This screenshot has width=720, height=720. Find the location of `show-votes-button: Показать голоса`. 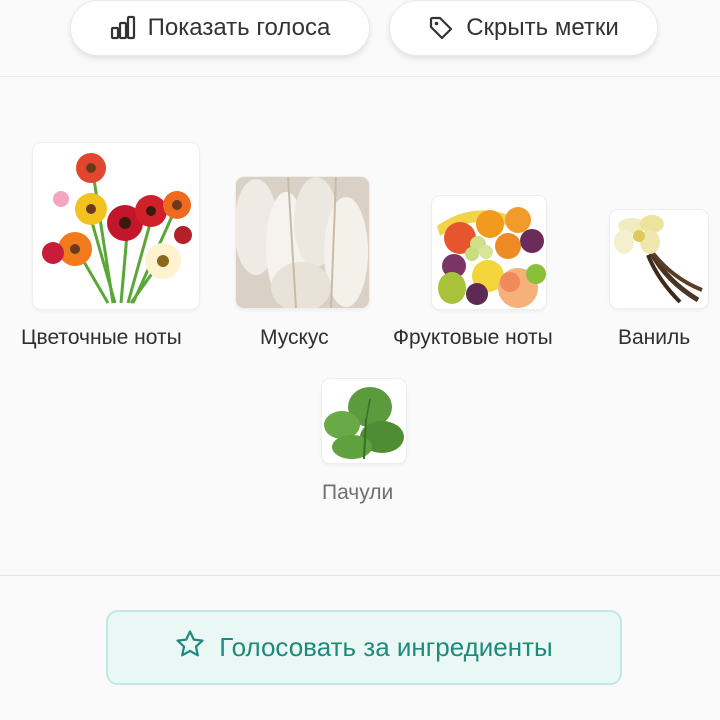

show-votes-button: Показать голоса is located at coordinates (220, 28).